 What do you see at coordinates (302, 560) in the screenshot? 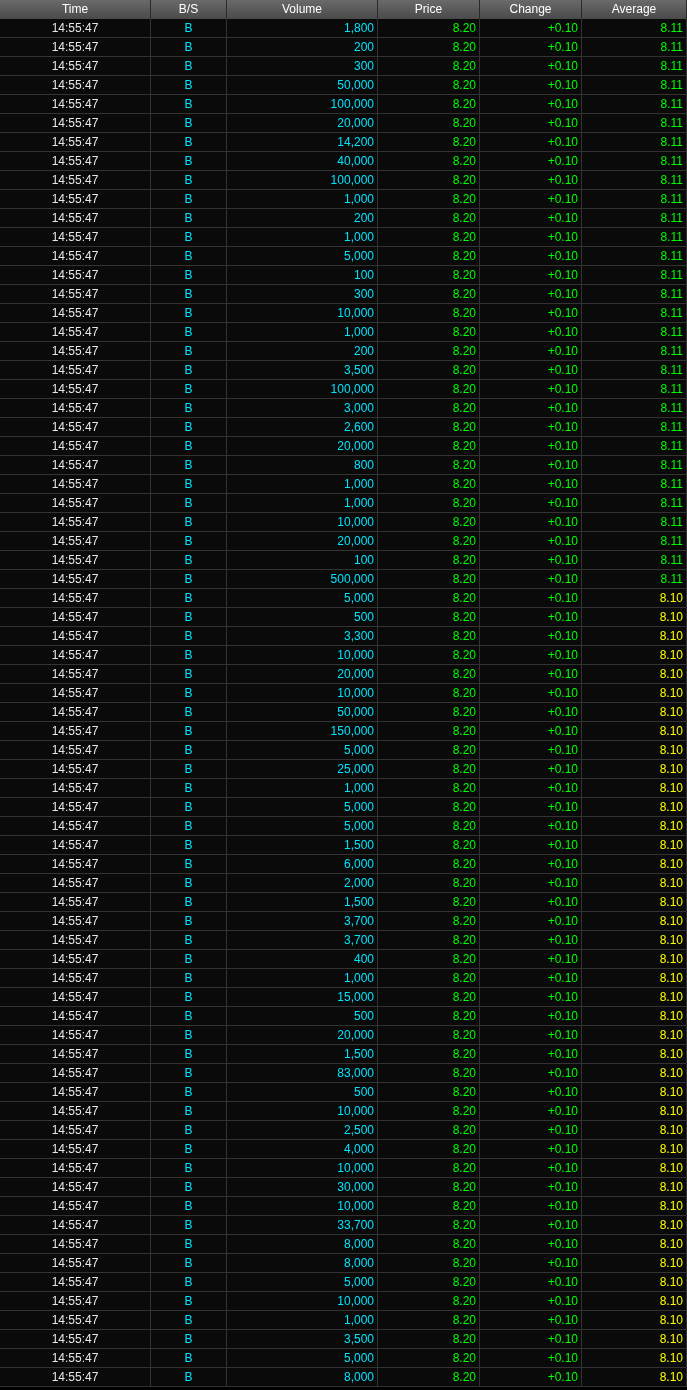
I see `table-cell: 100` at bounding box center [302, 560].